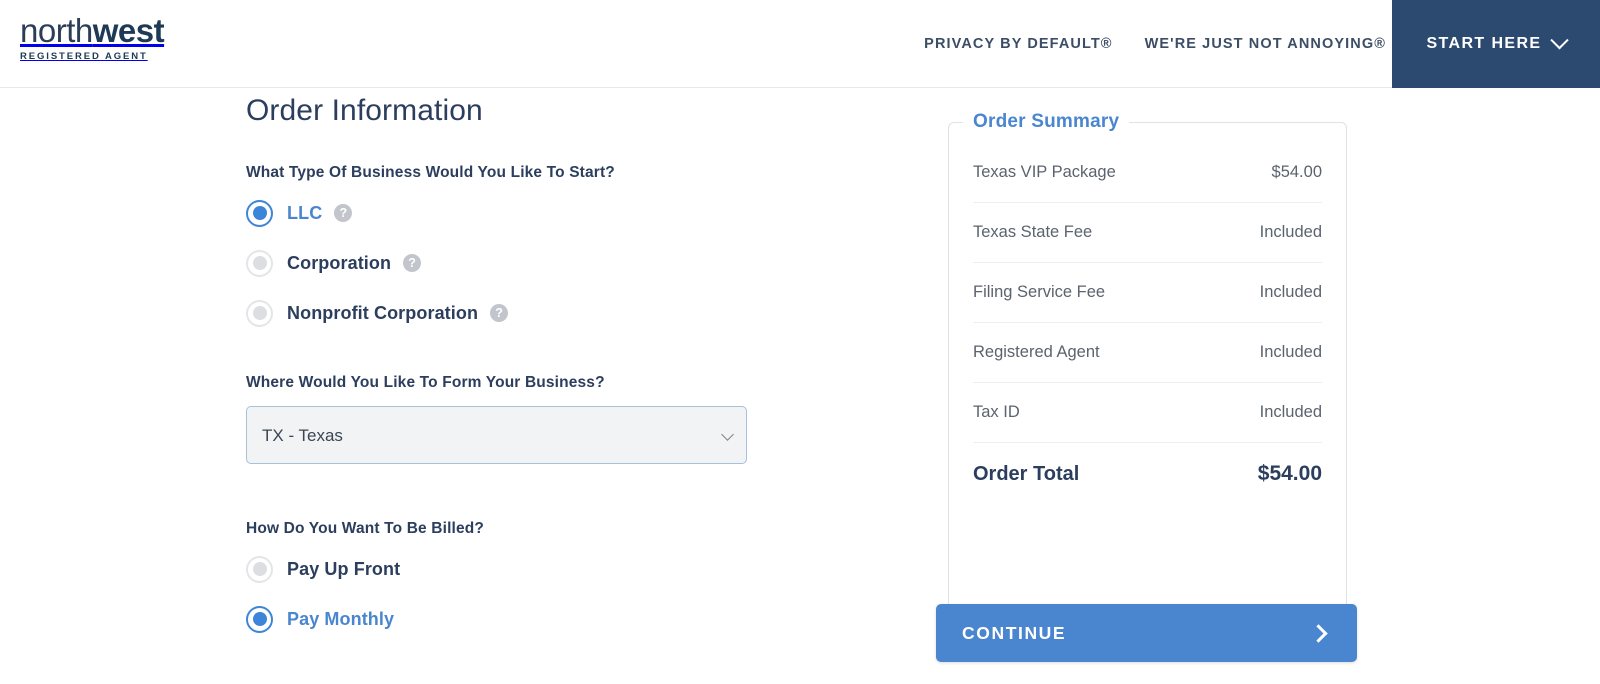  I want to click on summary-row: Registered Agent Included, so click(1147, 353).